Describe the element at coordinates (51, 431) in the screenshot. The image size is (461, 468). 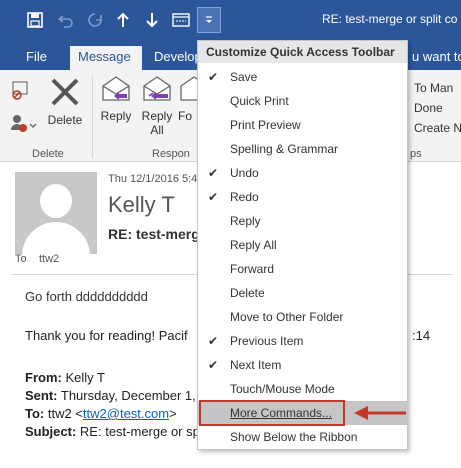
I see `quoted-subject-label: Subject:` at that location.